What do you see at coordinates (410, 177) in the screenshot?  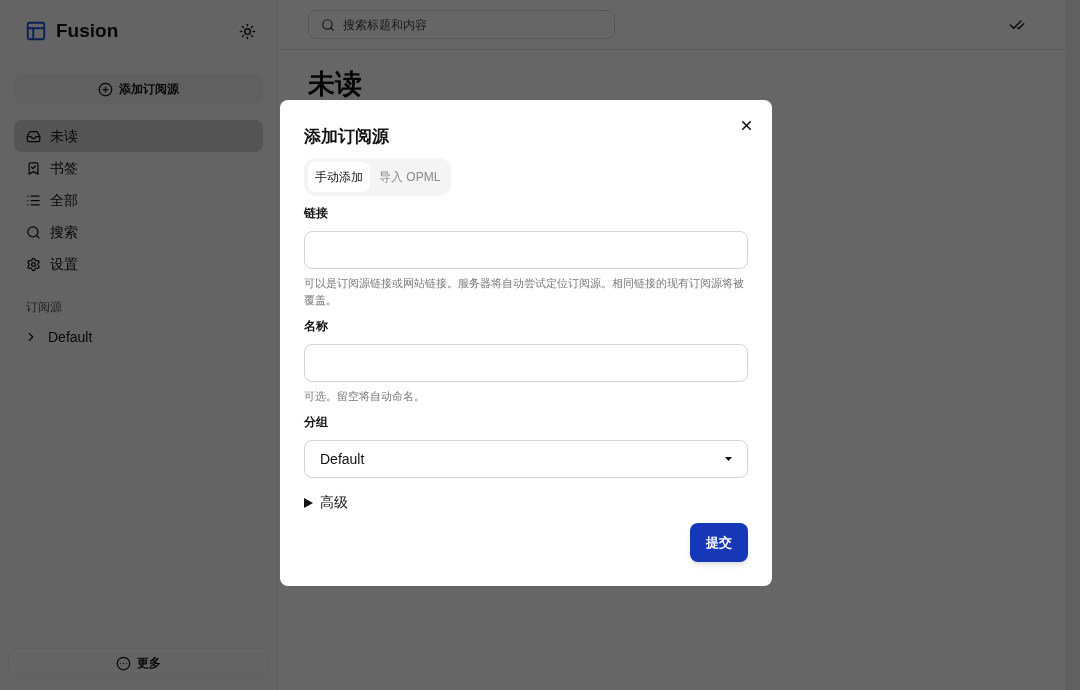 I see `tab: 导入 OPML` at bounding box center [410, 177].